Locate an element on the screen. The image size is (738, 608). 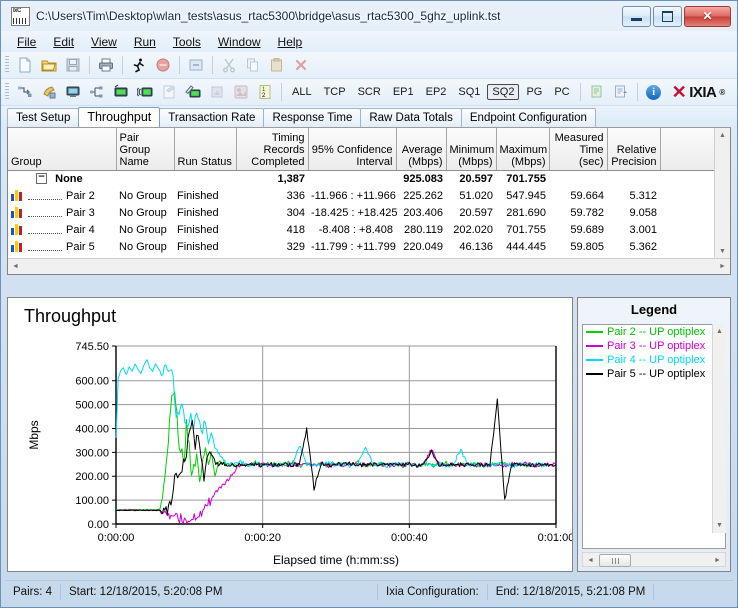
pair-cell: Pair 3 is located at coordinates (62, 212).